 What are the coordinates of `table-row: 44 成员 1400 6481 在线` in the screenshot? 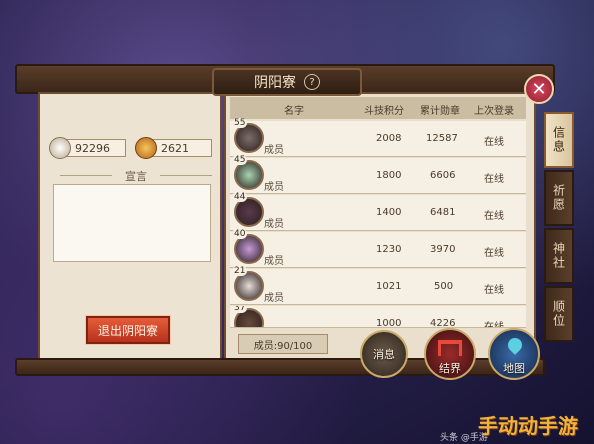 It's located at (378, 211).